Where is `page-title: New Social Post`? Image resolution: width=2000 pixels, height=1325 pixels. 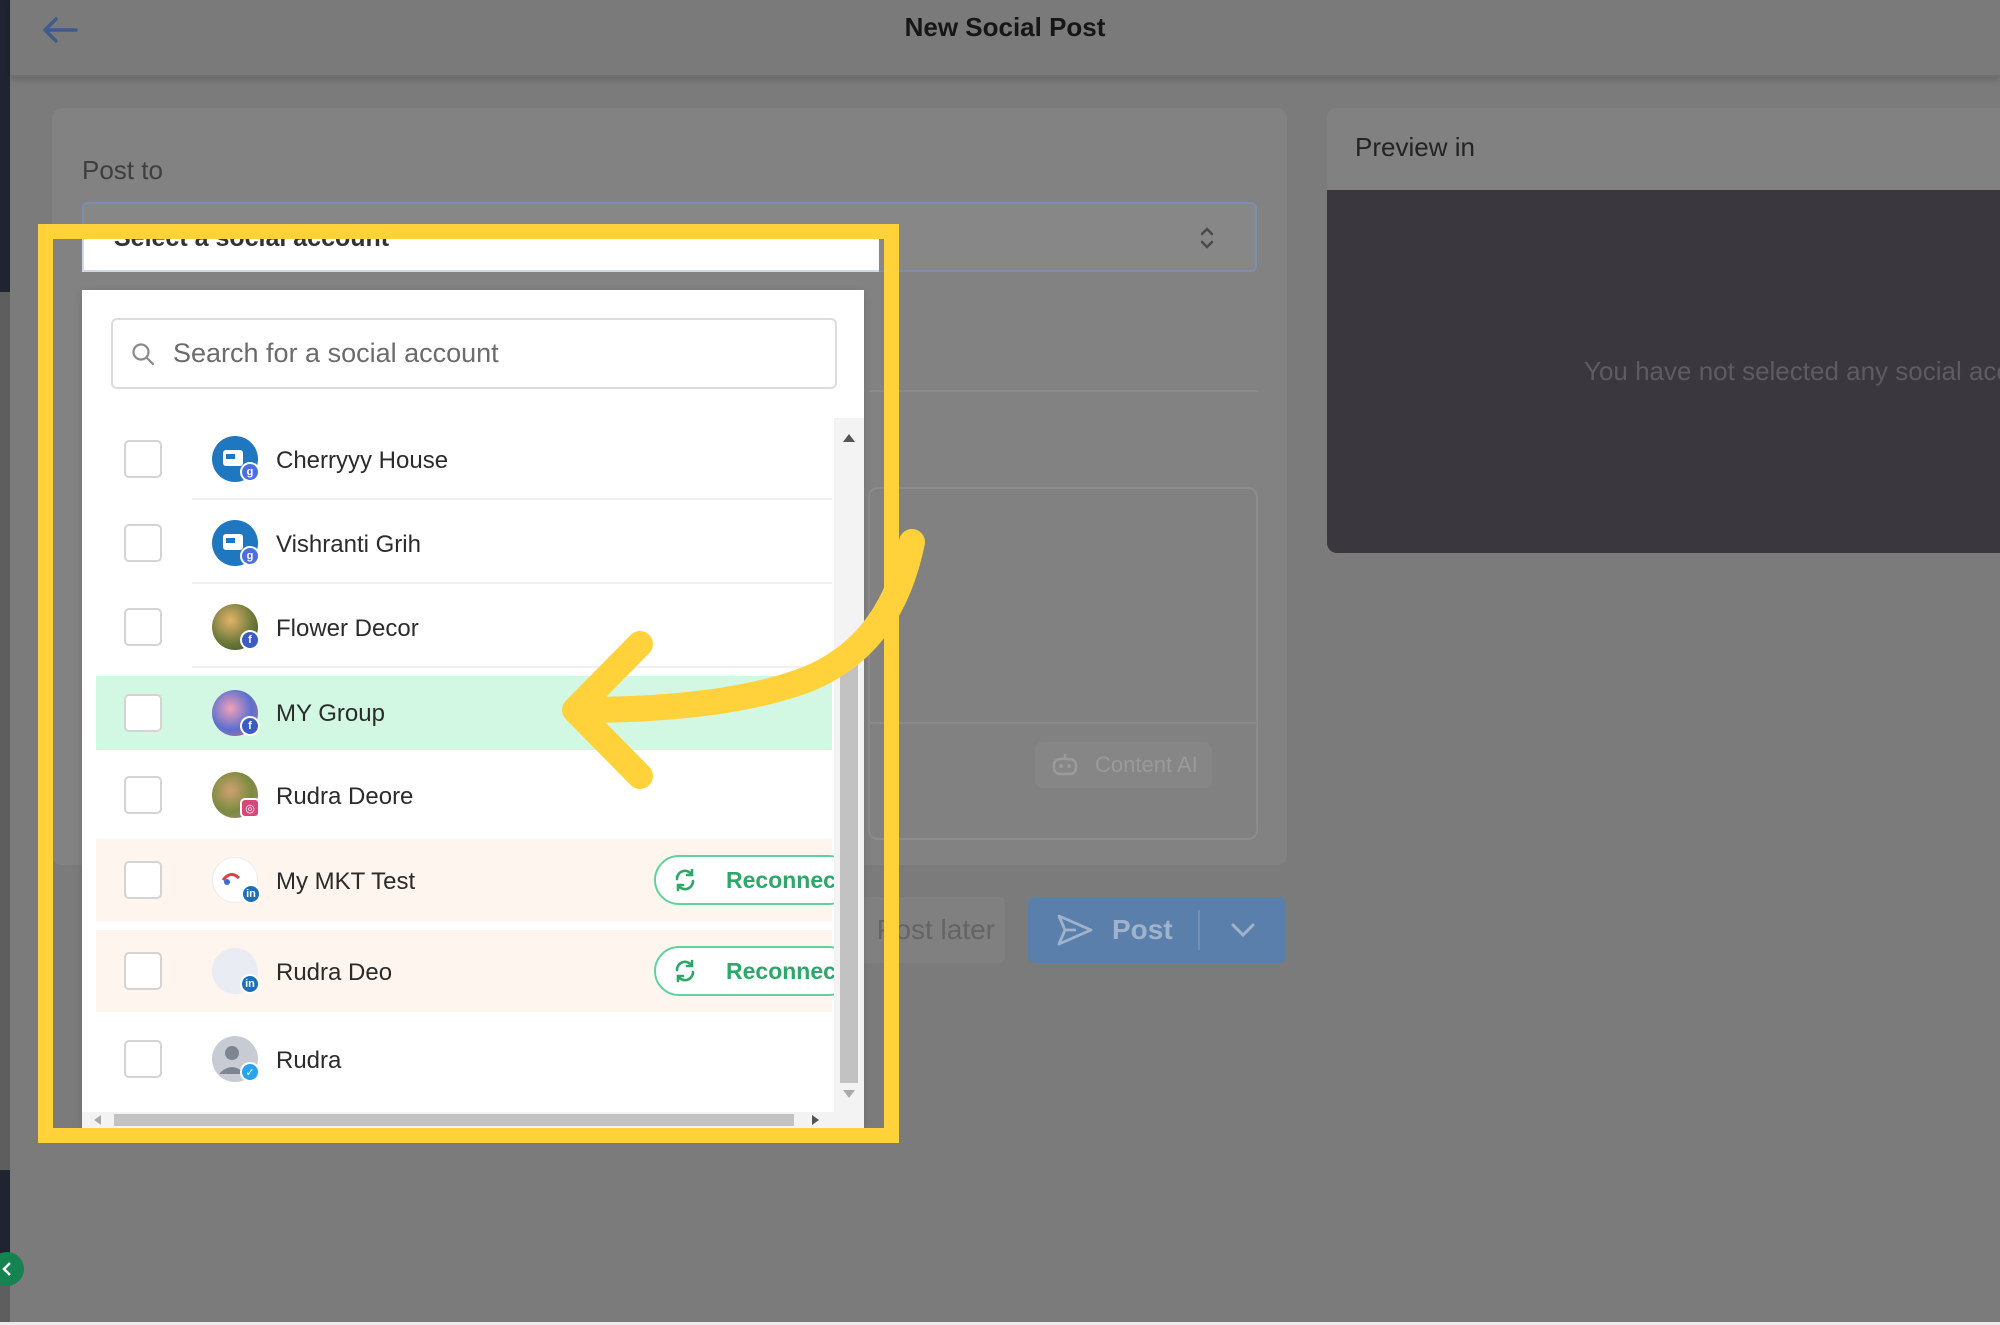 page-title: New Social Post is located at coordinates (1005, 27).